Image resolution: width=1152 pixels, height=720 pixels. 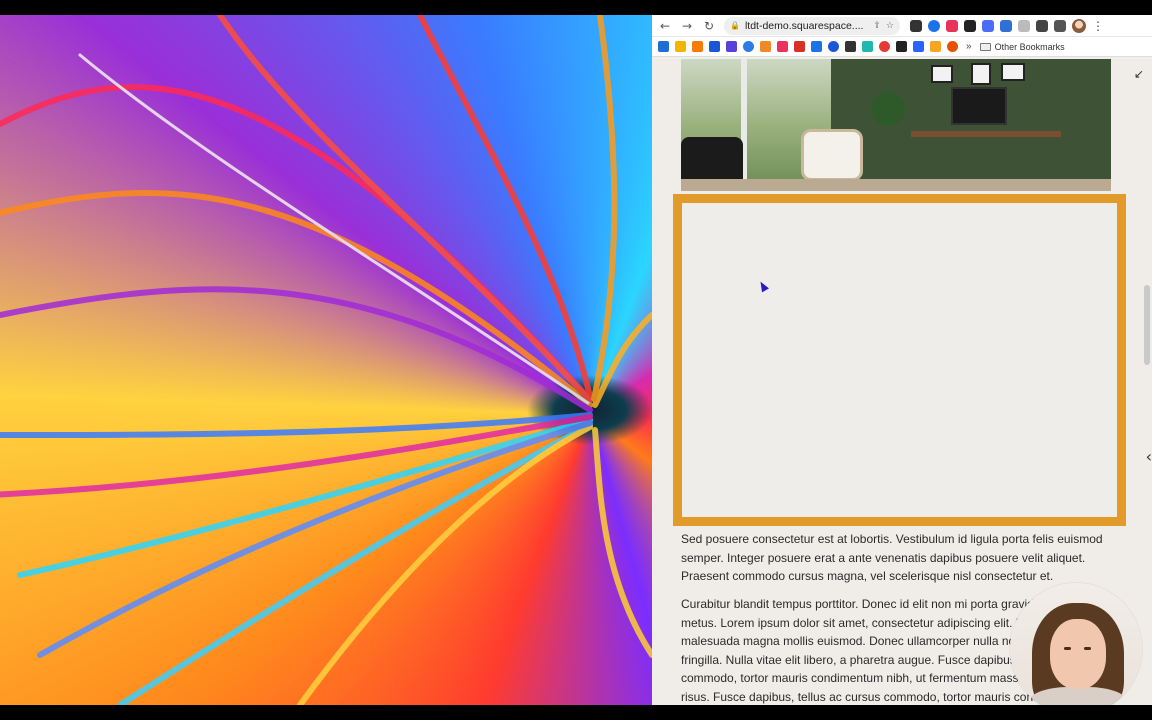 What do you see at coordinates (1147, 325) in the screenshot?
I see `scrollbar-thumb` at bounding box center [1147, 325].